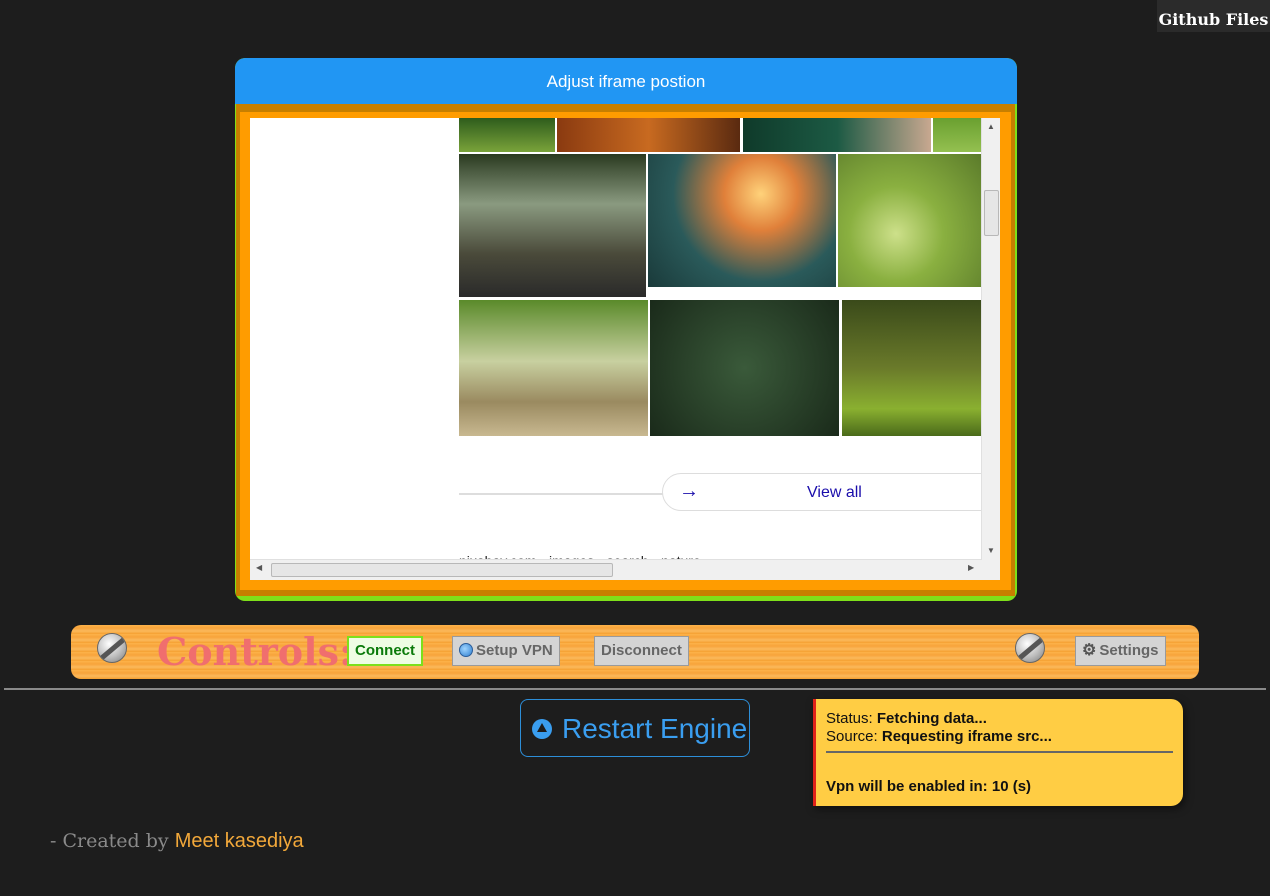 This screenshot has width=1270, height=896. I want to click on scroll-up-icon: ▲, so click(991, 126).